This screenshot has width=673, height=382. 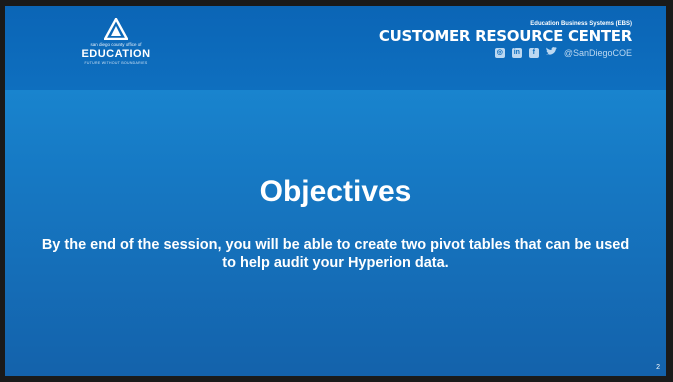 I want to click on linkedin-icon: in, so click(x=516, y=52).